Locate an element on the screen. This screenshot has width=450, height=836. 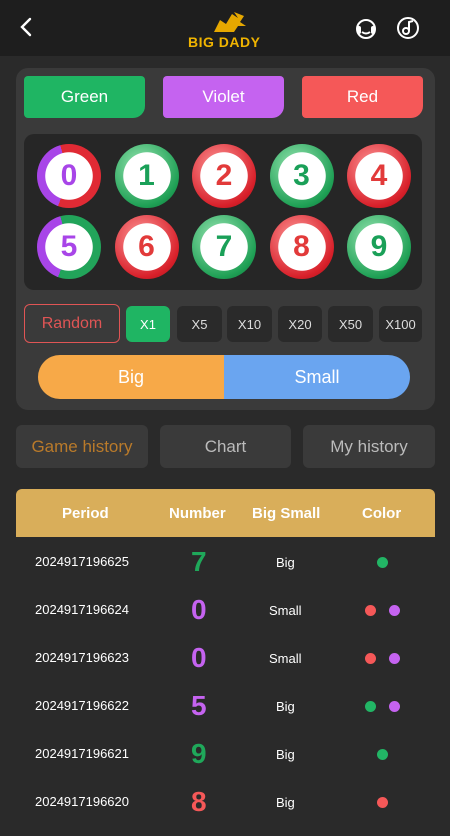
result-number: 5 is located at coordinates (199, 705).